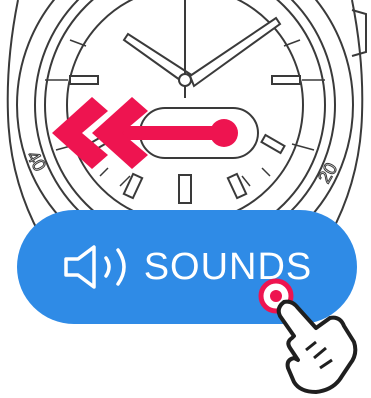  Describe the element at coordinates (36, 160) in the screenshot. I see `bezel-number-40: 40` at that location.